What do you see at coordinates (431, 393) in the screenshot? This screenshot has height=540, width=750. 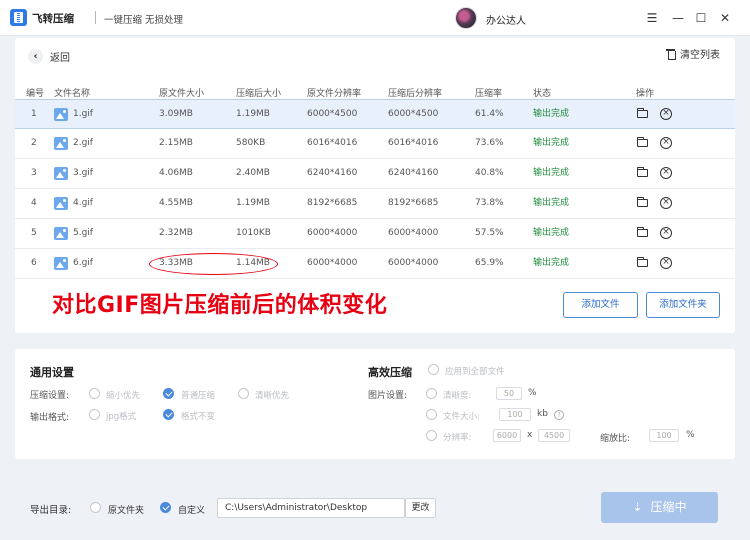 I see `radio-clarity` at bounding box center [431, 393].